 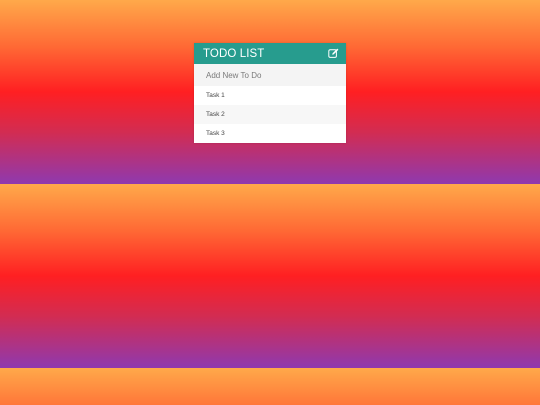 I want to click on todo-item-1: Task 1, so click(x=270, y=95).